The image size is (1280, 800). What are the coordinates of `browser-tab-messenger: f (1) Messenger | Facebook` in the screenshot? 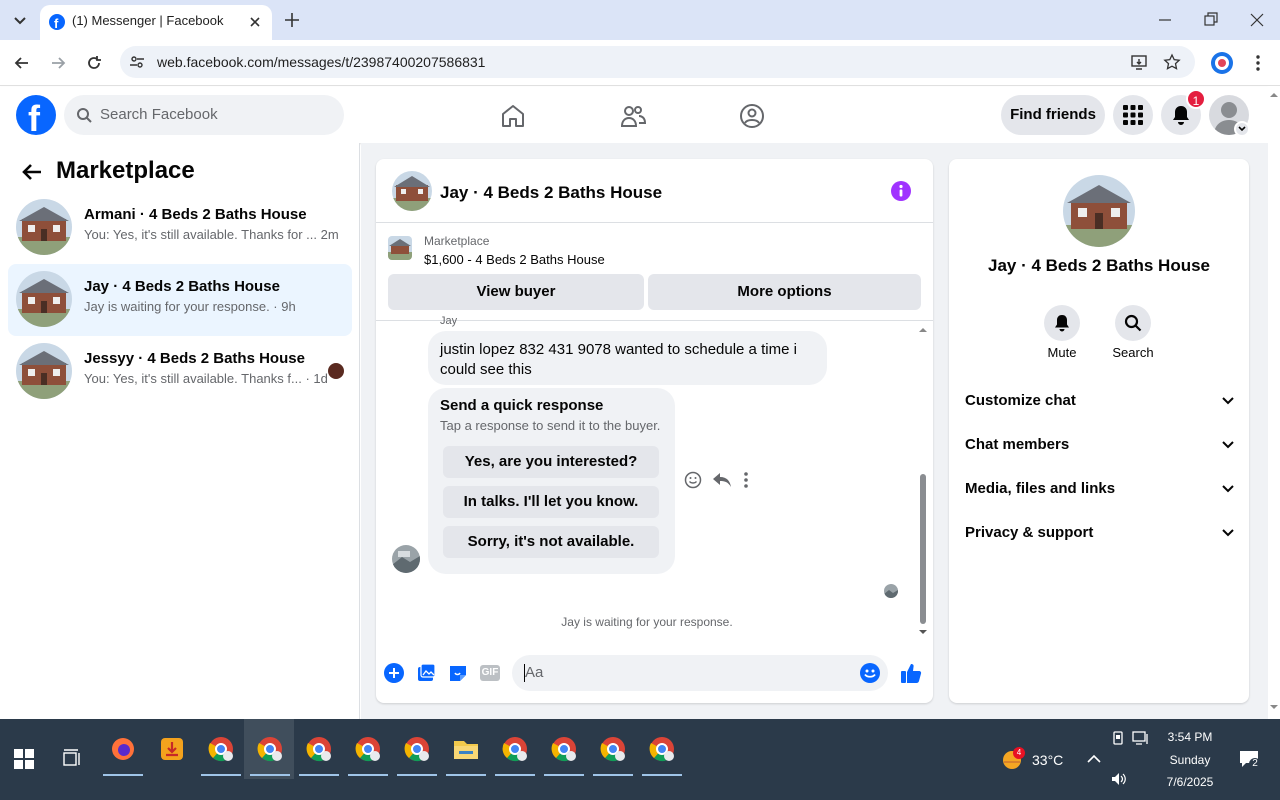 It's located at (156, 22).